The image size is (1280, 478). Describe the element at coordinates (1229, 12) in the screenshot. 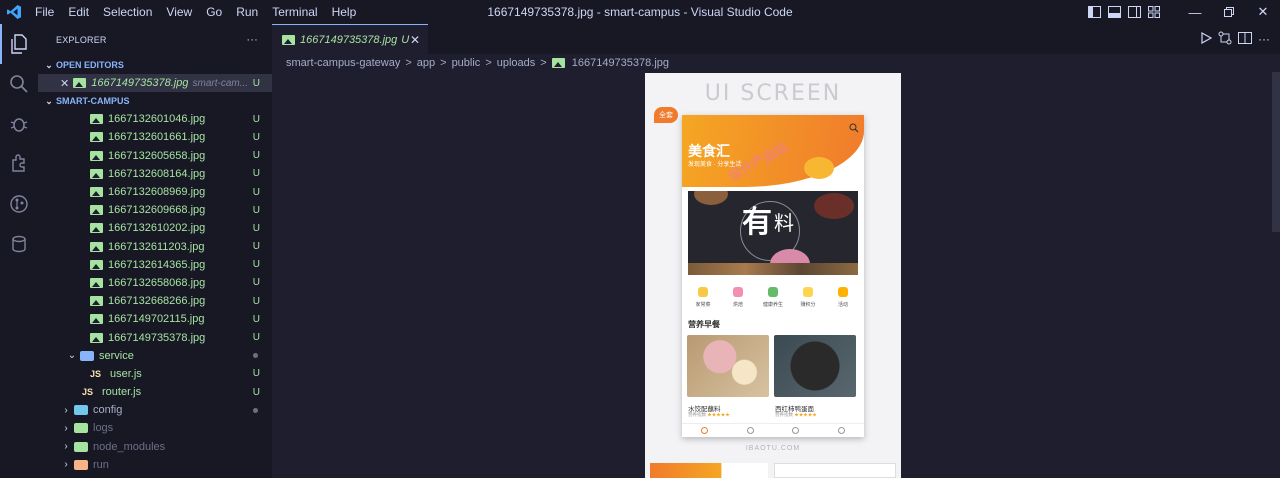

I see `restore-button` at that location.